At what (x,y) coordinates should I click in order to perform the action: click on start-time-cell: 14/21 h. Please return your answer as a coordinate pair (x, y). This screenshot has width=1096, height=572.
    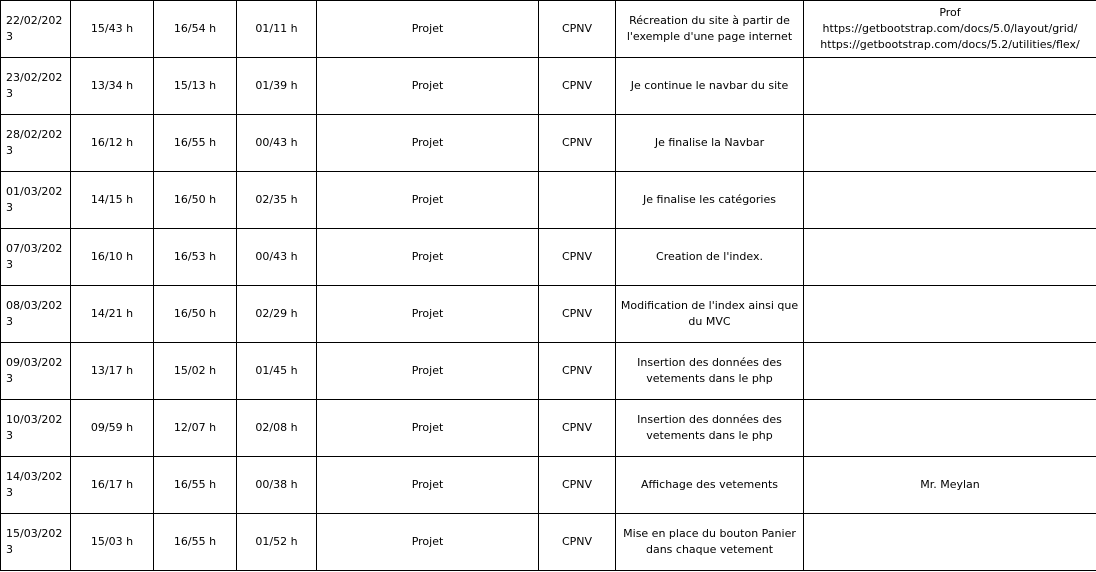
    Looking at the image, I should click on (112, 314).